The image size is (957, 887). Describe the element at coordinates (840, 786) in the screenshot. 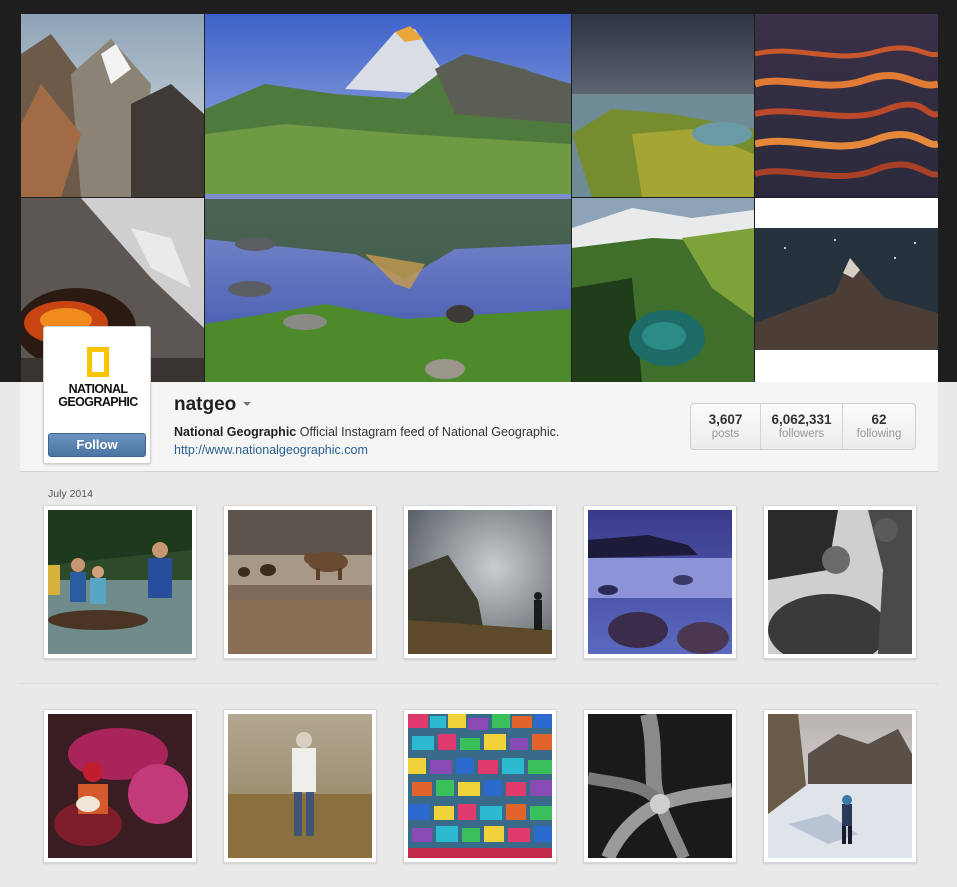

I see `feed-photo-glacier-climber` at that location.